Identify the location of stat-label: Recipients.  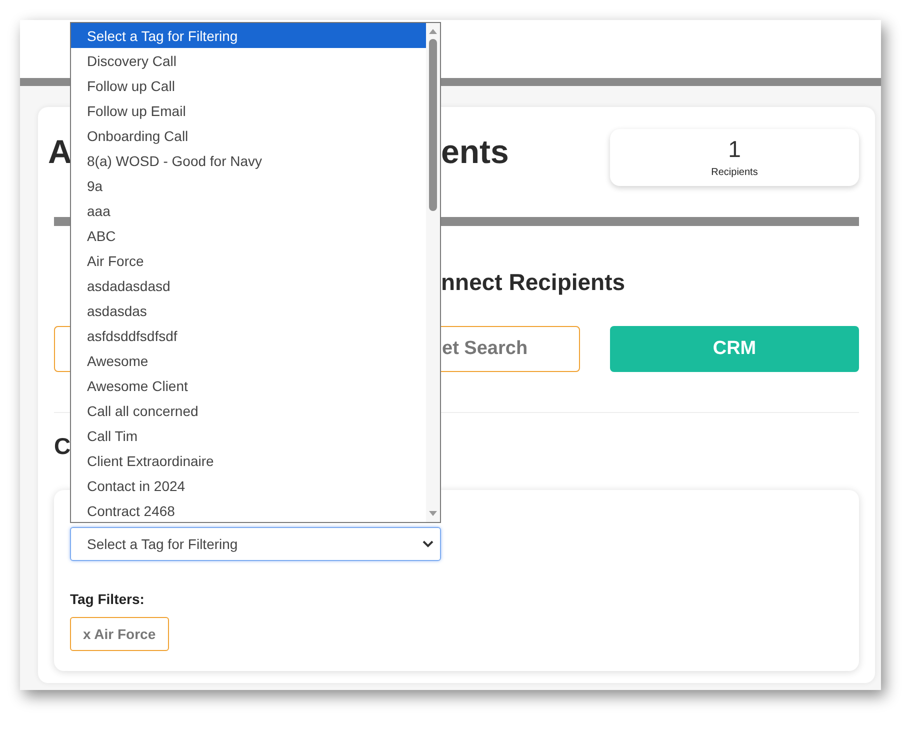
(734, 172).